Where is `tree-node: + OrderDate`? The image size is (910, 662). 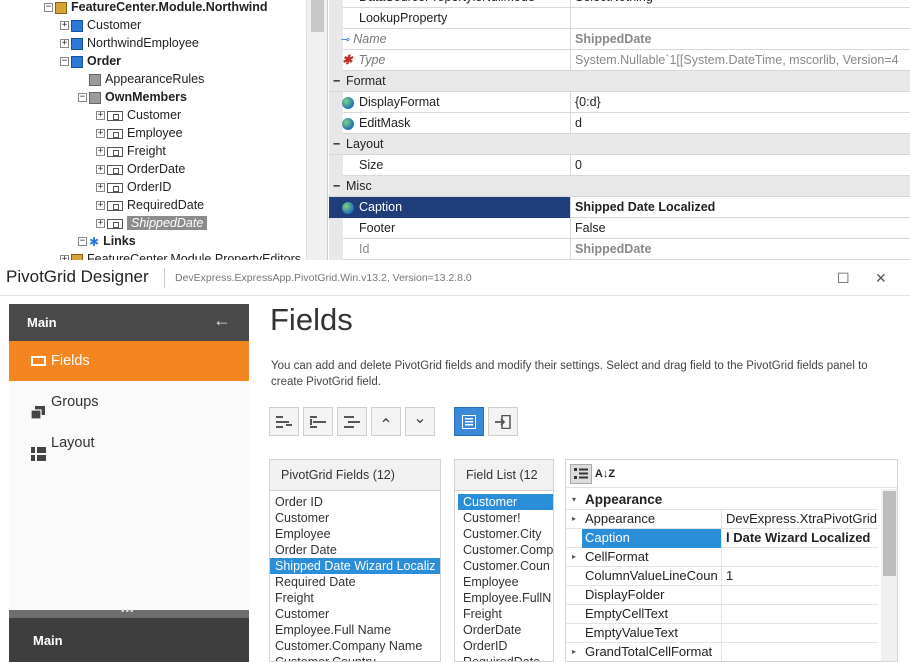
tree-node: + OrderDate is located at coordinates (140, 169).